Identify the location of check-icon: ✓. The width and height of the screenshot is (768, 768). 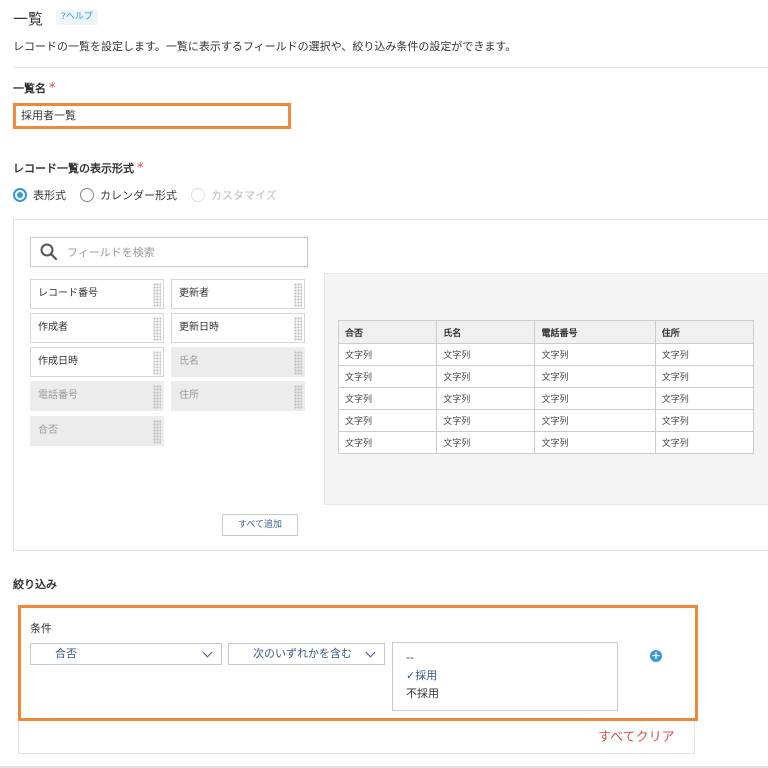
(411, 675).